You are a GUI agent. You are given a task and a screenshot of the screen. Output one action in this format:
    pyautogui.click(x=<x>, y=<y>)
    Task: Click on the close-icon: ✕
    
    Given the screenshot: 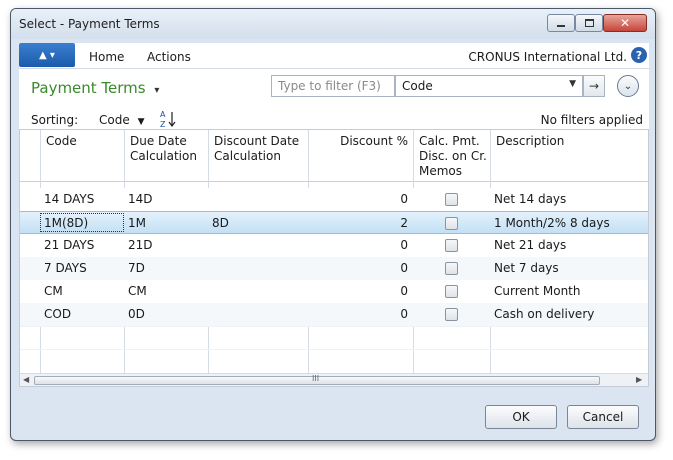 What is the action you would take?
    pyautogui.click(x=625, y=23)
    